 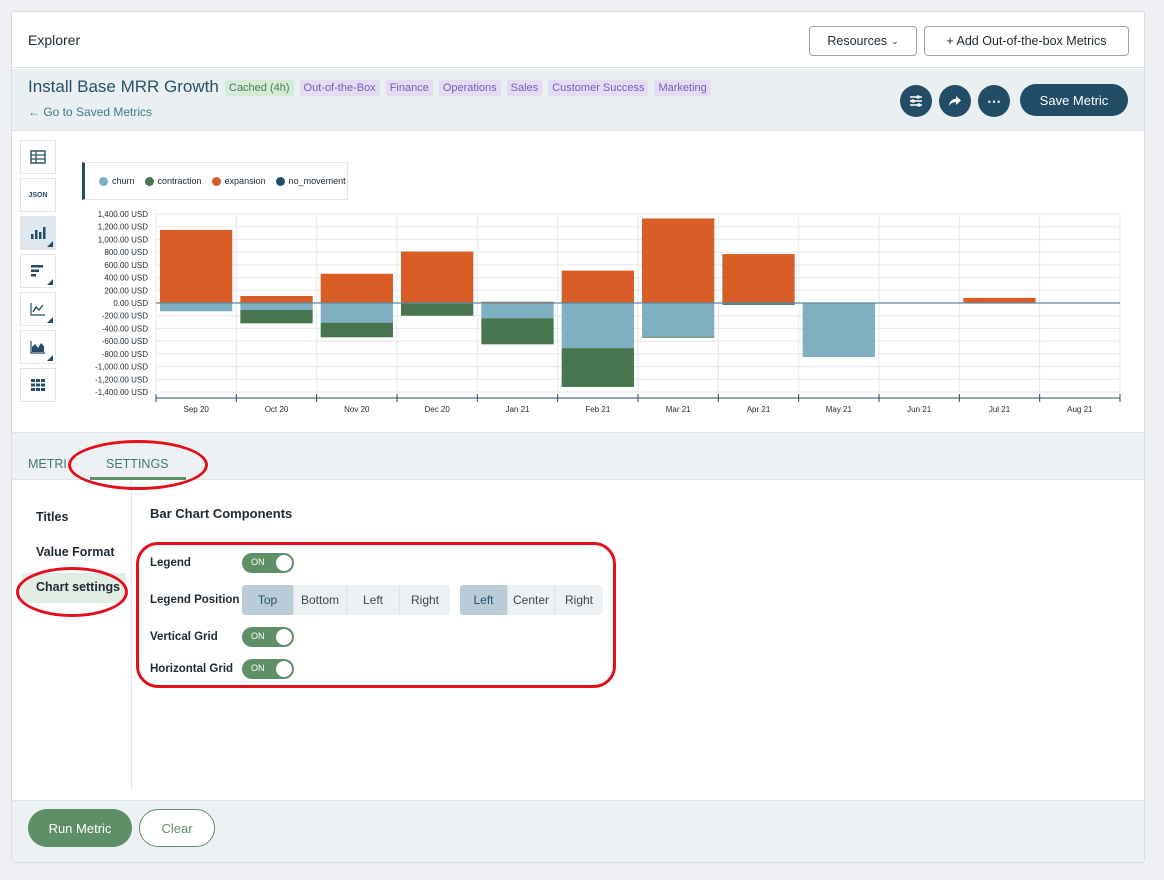 What do you see at coordinates (123, 239) in the screenshot?
I see `y-tick-label: 1,000.00 USD` at bounding box center [123, 239].